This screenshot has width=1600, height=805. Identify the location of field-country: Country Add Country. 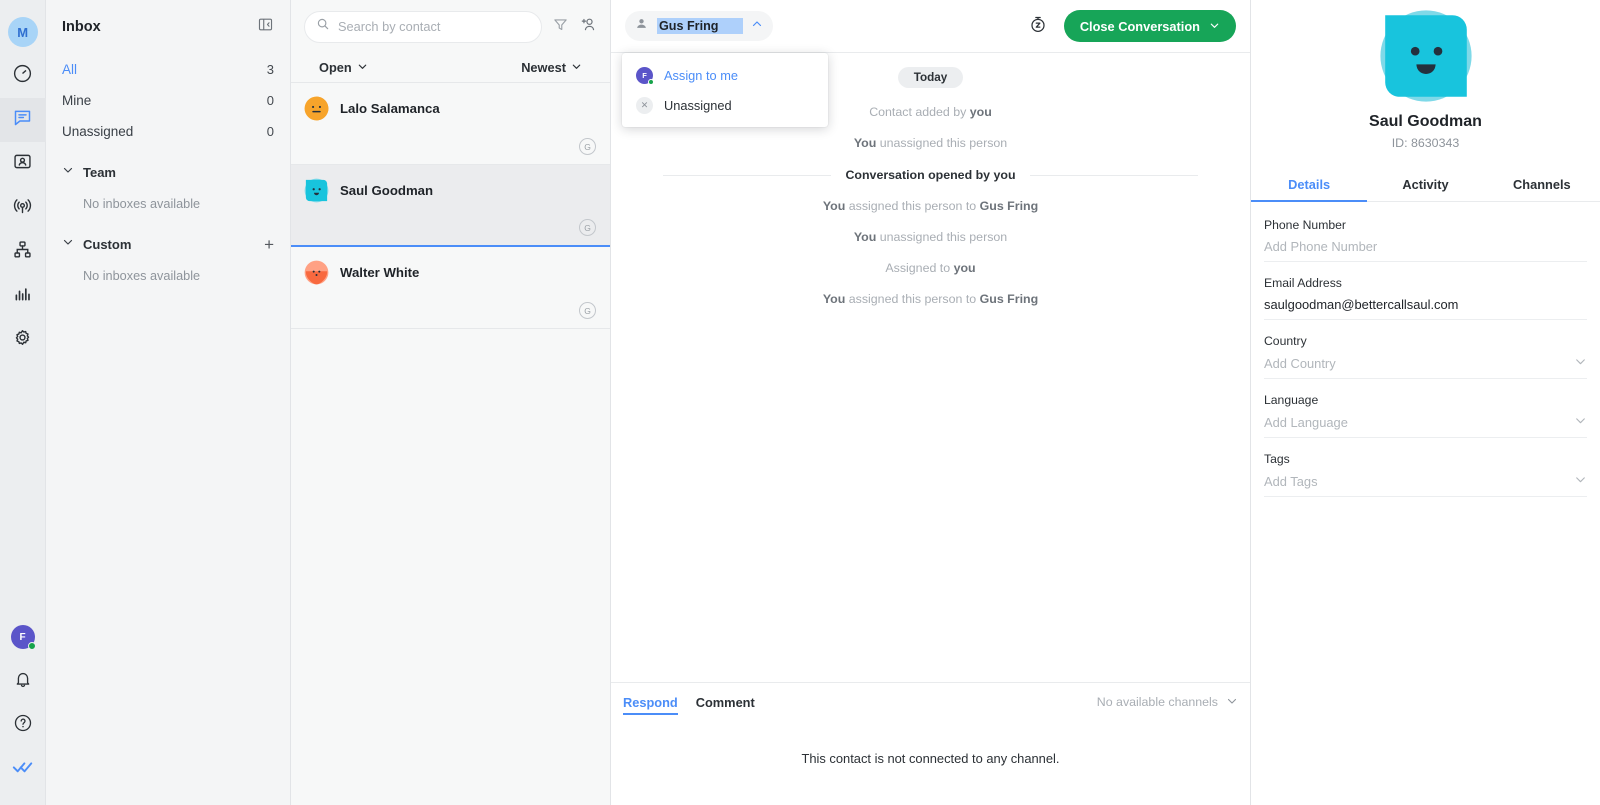
(1425, 356).